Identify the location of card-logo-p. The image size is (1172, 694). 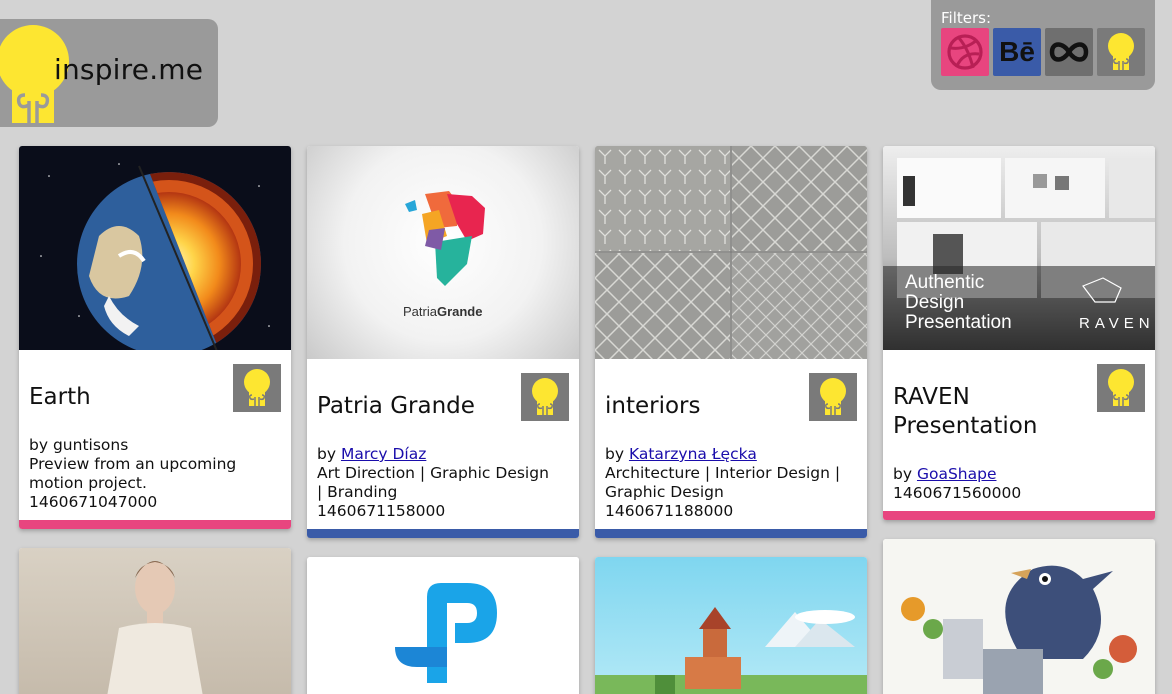
(443, 625).